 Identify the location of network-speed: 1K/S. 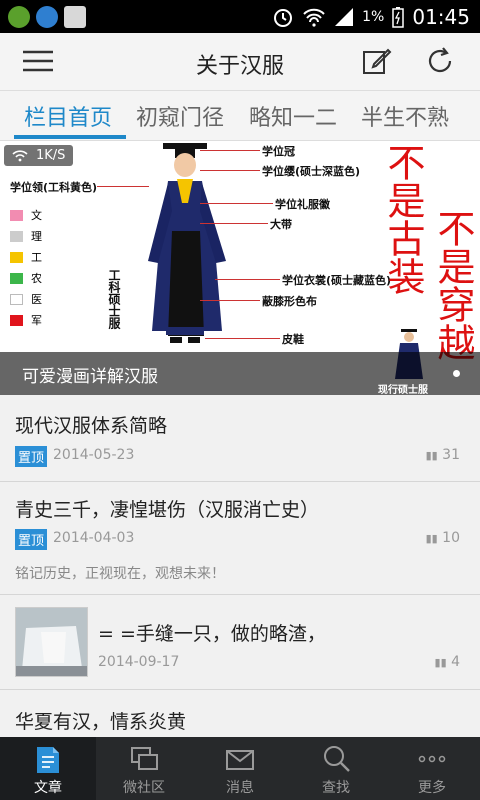
(39, 155).